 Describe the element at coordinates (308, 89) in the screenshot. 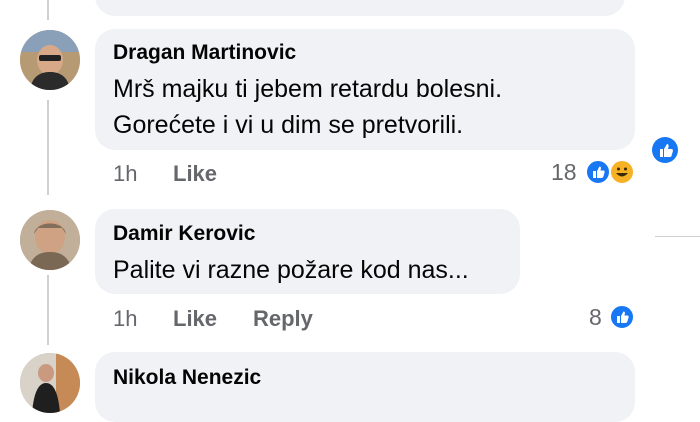

I see `comment-text-line: Mrš majku ti jebem retardu bolesni.` at that location.